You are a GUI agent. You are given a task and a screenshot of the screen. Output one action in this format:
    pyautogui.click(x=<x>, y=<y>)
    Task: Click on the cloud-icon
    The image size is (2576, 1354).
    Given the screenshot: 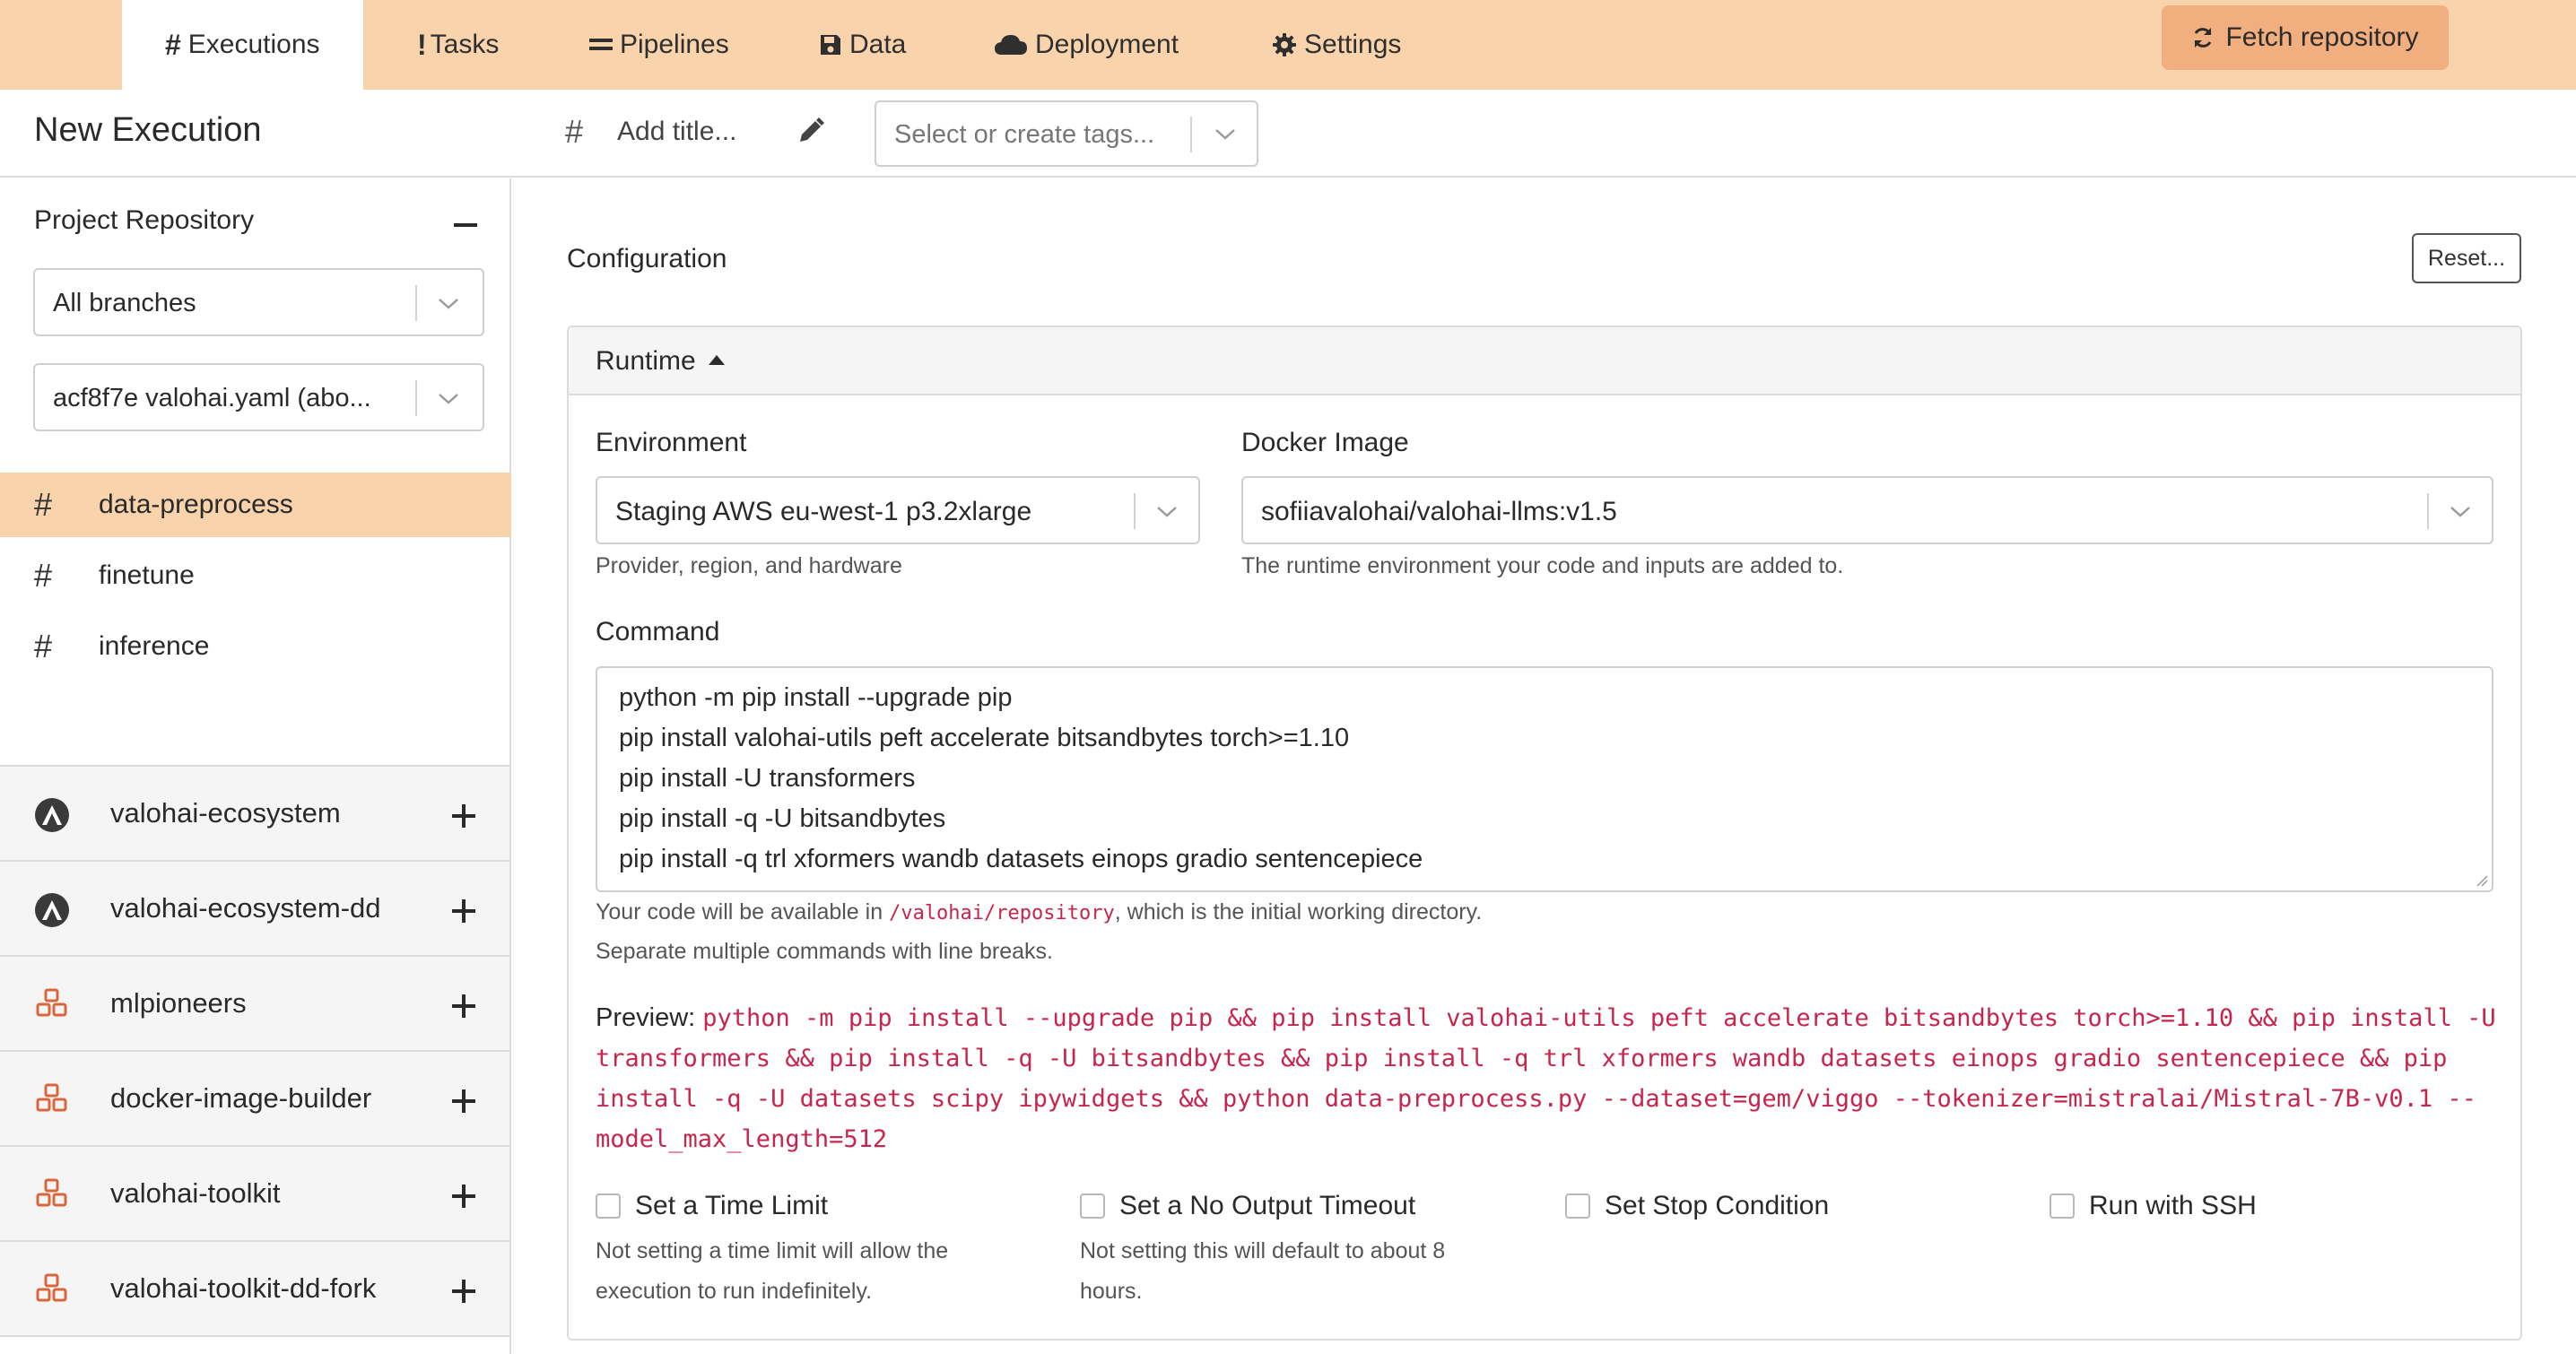 What is the action you would take?
    pyautogui.click(x=1011, y=44)
    